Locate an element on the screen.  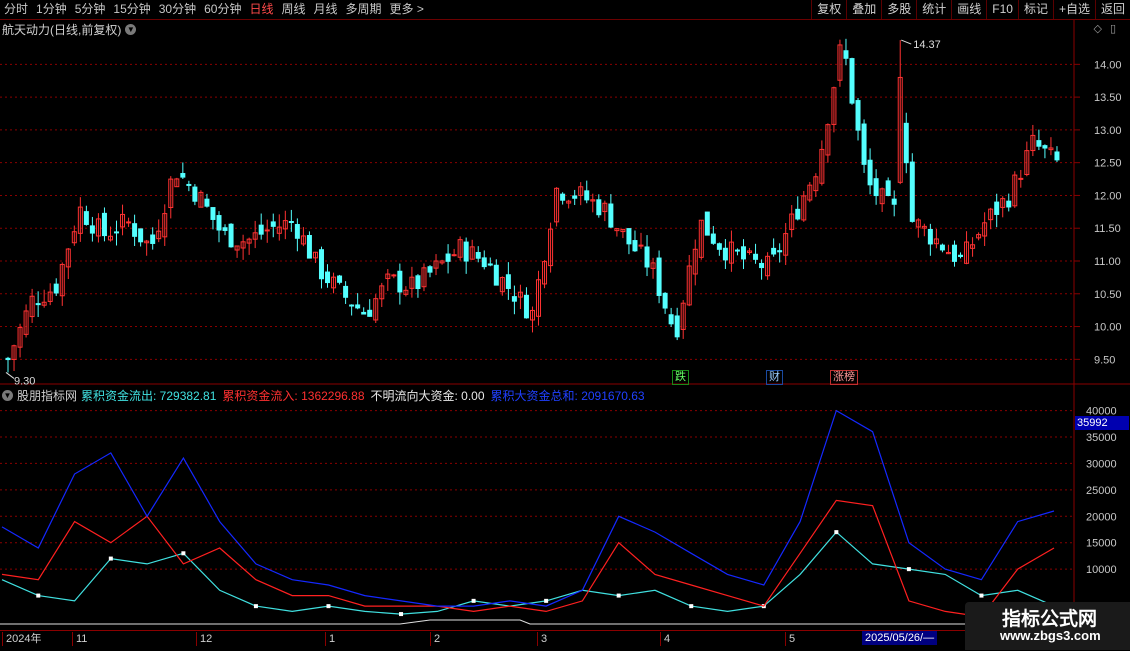
date-axis-label: 1 is located at coordinates (330, 639).